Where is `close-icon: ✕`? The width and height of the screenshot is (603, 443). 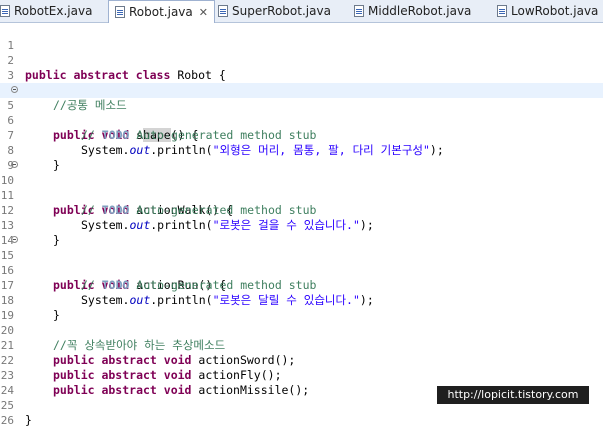
close-icon: ✕ is located at coordinates (203, 12).